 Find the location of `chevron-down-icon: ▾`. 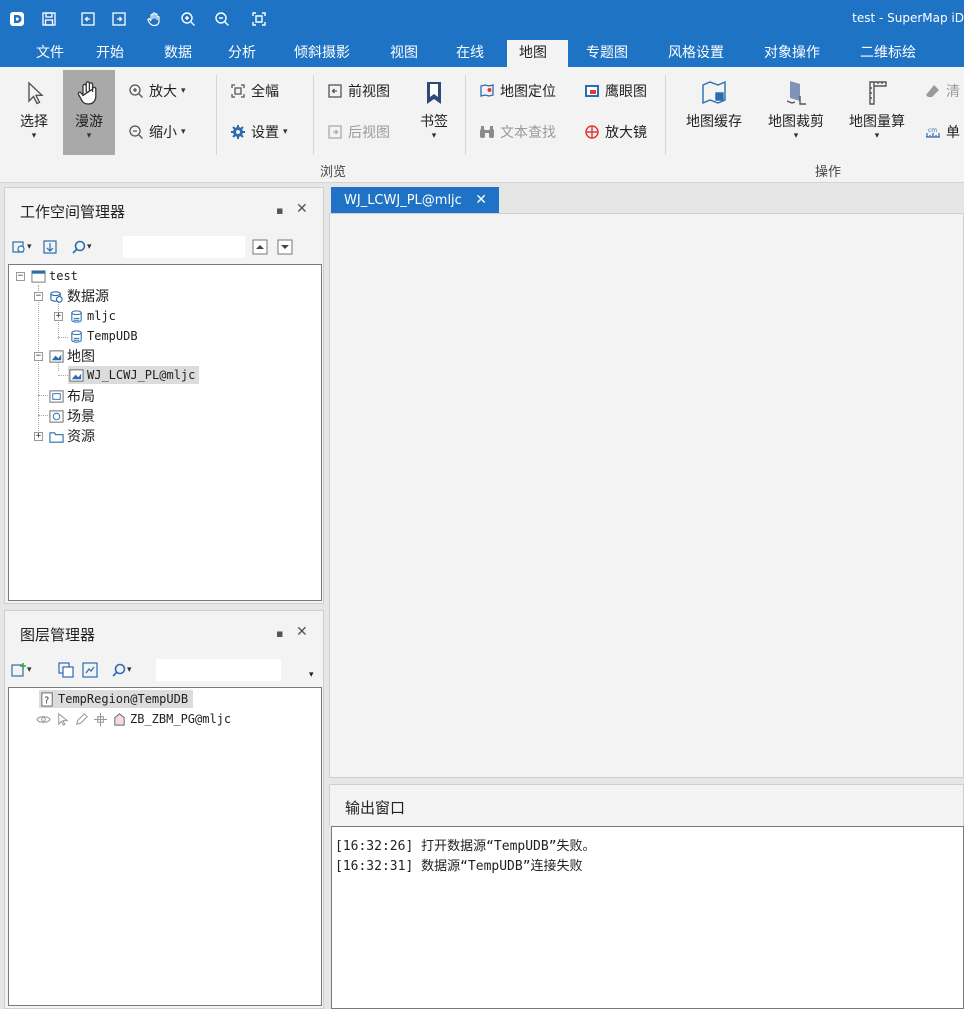

chevron-down-icon: ▾ is located at coordinates (877, 136).